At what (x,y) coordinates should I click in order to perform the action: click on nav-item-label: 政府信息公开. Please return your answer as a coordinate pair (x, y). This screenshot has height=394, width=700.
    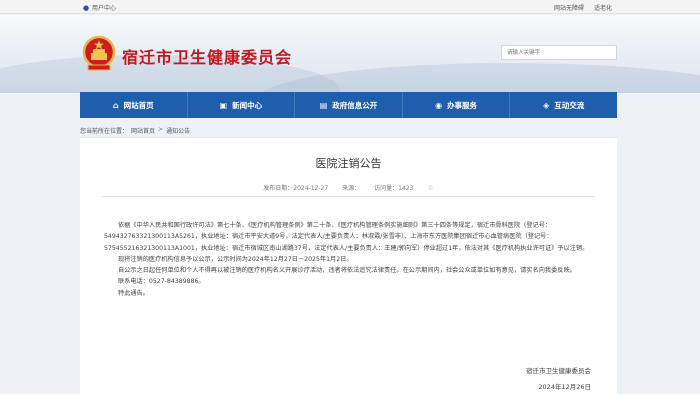
    Looking at the image, I should click on (355, 105).